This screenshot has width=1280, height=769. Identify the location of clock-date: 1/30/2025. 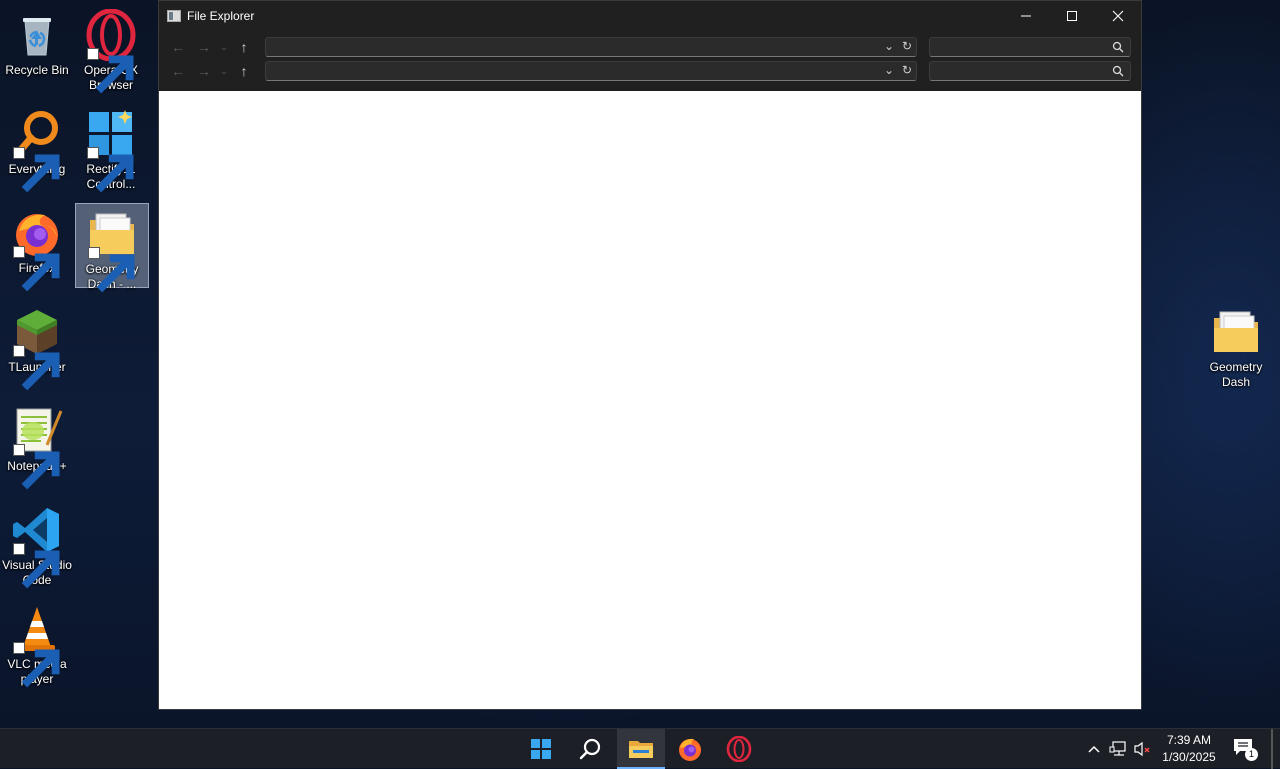
(1189, 757).